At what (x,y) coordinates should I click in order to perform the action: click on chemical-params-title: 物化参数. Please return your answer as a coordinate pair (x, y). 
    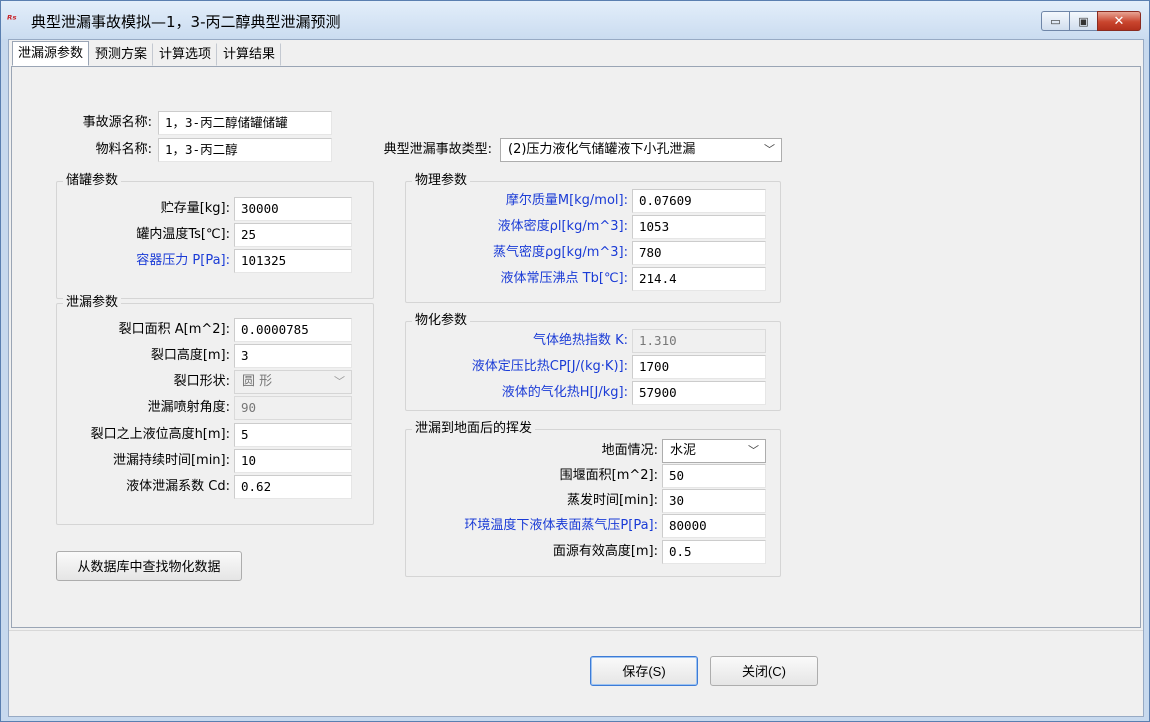
    Looking at the image, I should click on (441, 321).